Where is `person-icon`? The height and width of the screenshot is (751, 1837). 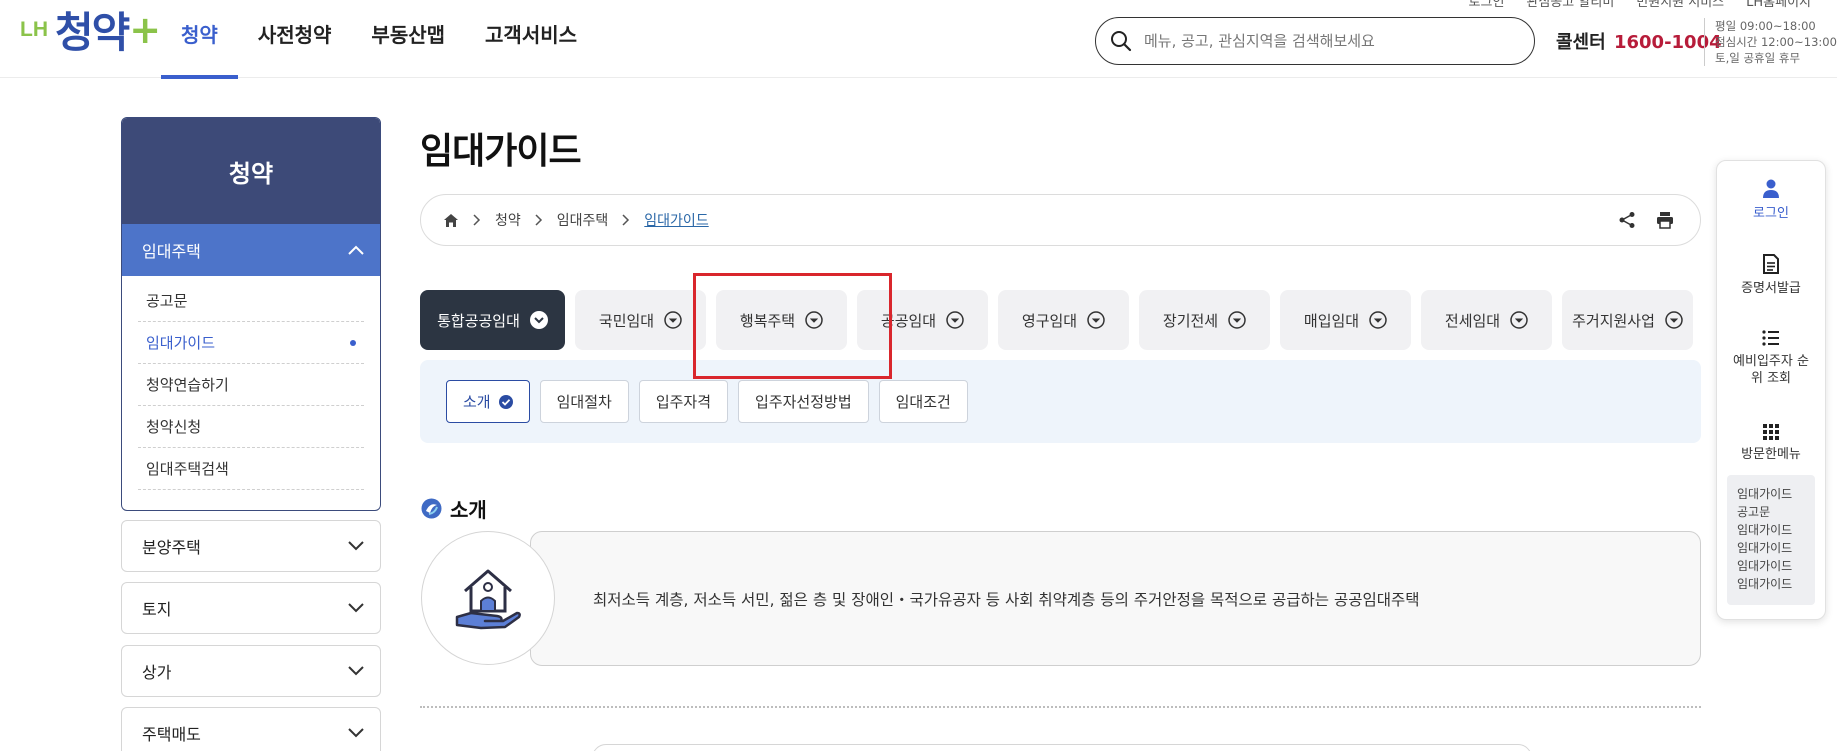
person-icon is located at coordinates (1771, 189).